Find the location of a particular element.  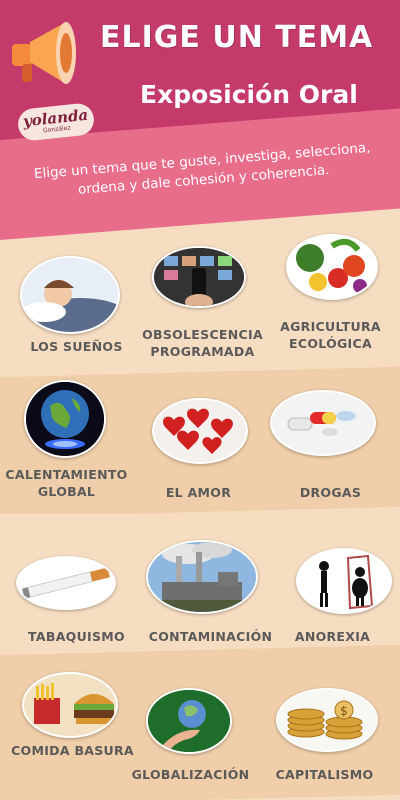

logo-subtitle: González is located at coordinates (56, 129).